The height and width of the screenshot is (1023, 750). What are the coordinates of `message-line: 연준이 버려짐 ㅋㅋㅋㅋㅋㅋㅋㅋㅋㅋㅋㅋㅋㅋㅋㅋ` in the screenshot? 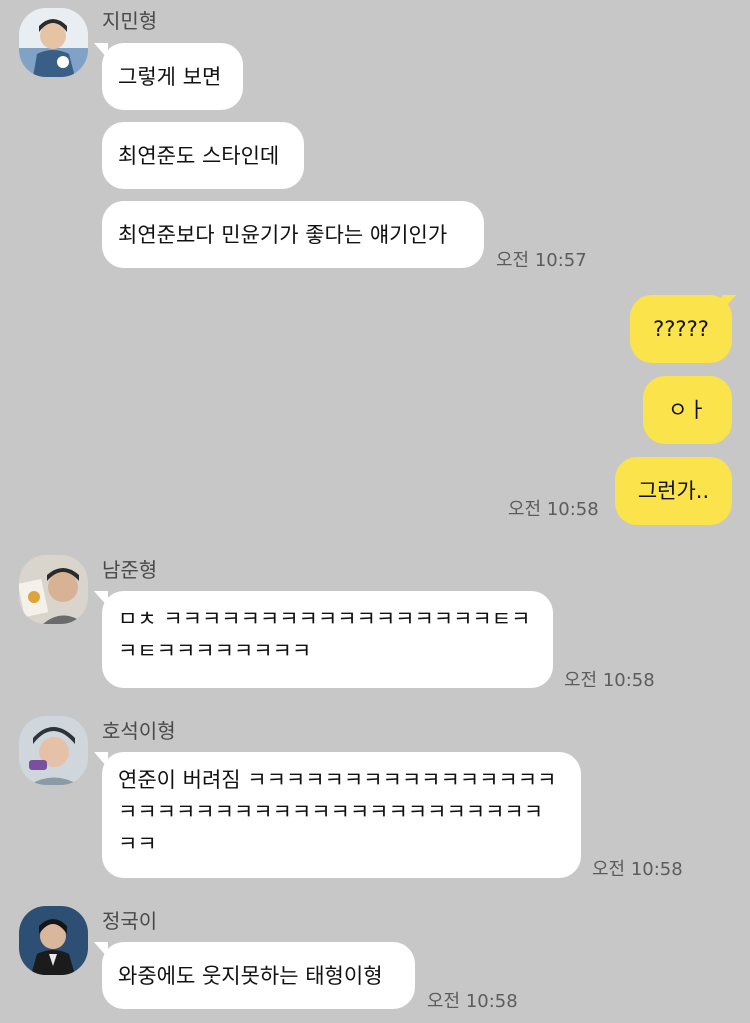 It's located at (337, 780).